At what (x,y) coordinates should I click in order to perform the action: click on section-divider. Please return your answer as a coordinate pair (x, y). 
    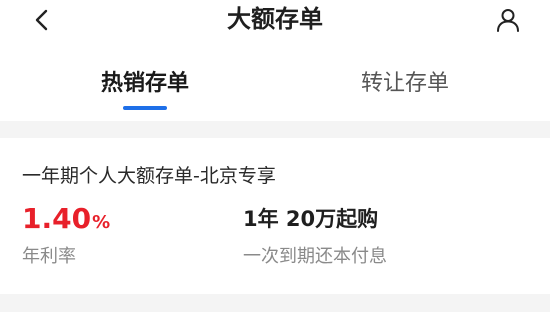
    Looking at the image, I should click on (275, 129).